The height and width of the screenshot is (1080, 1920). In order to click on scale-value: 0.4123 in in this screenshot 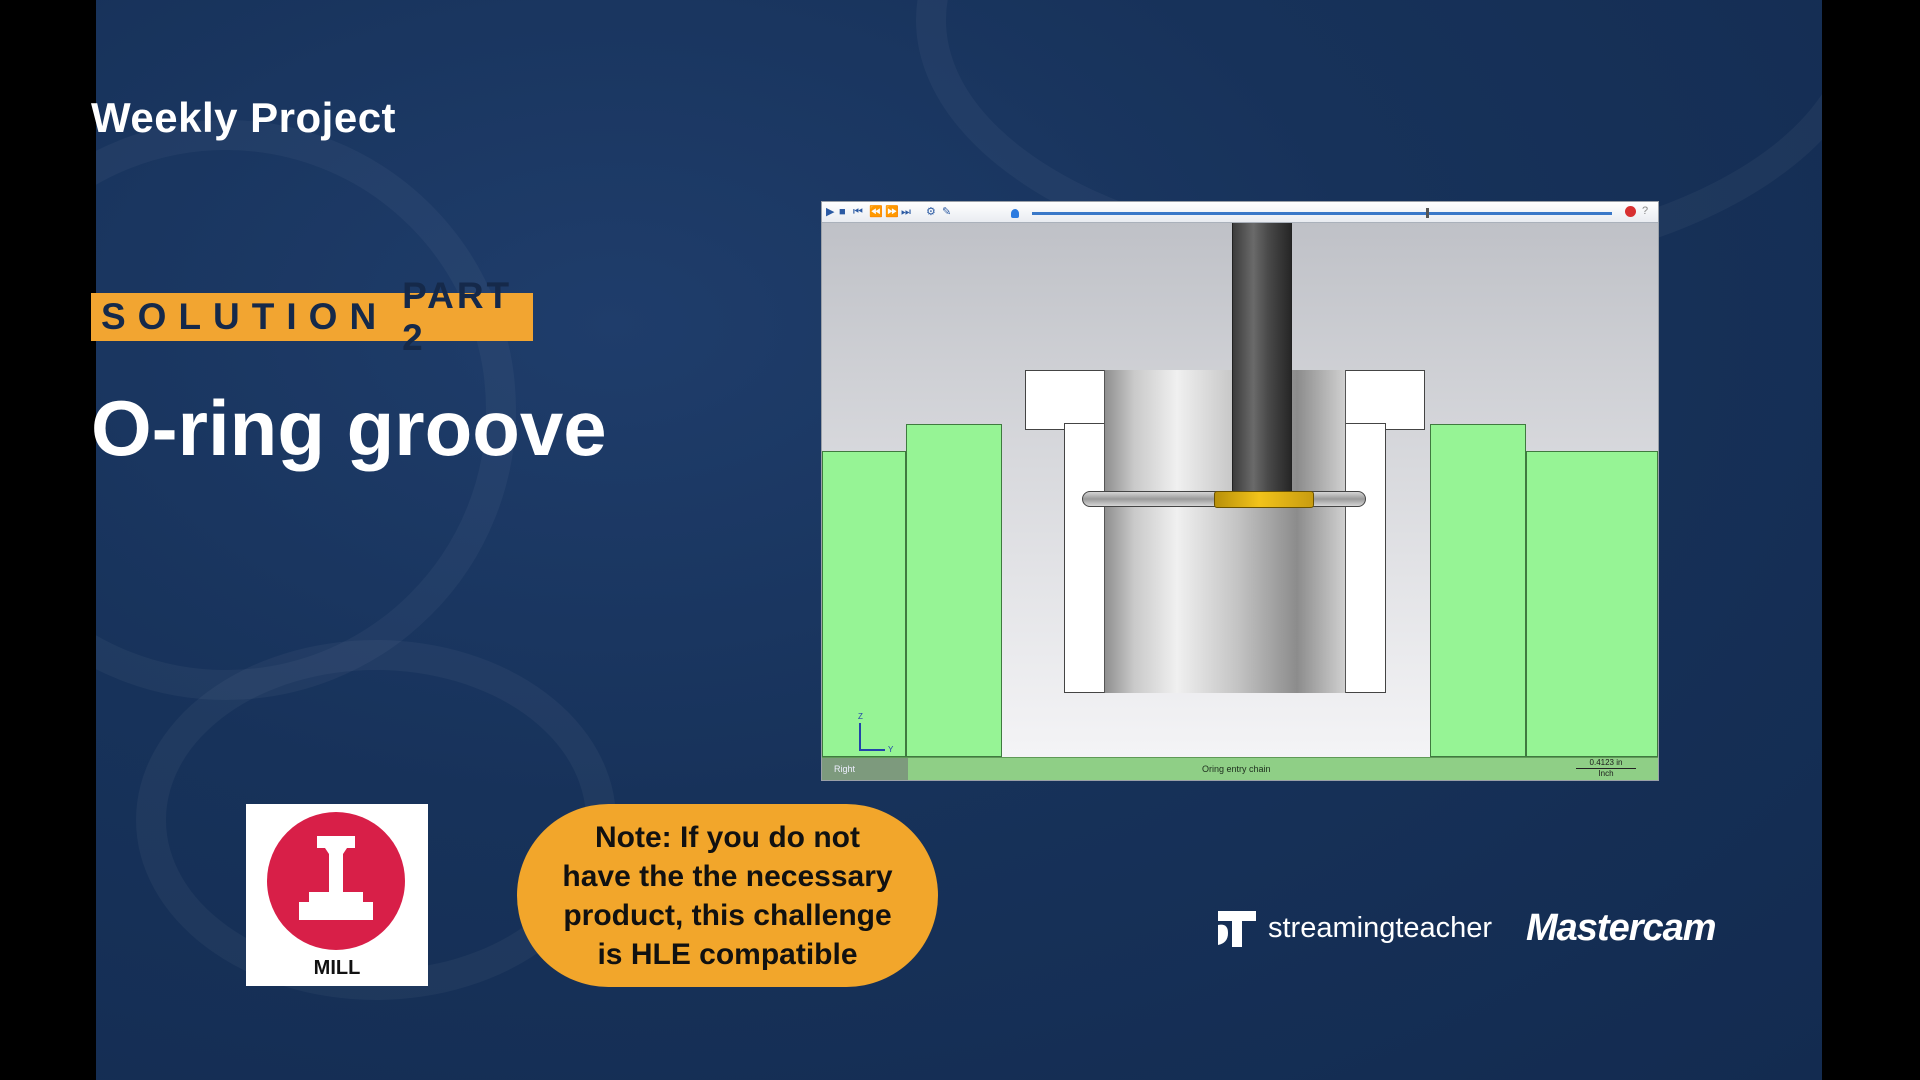, I will do `click(1606, 762)`.